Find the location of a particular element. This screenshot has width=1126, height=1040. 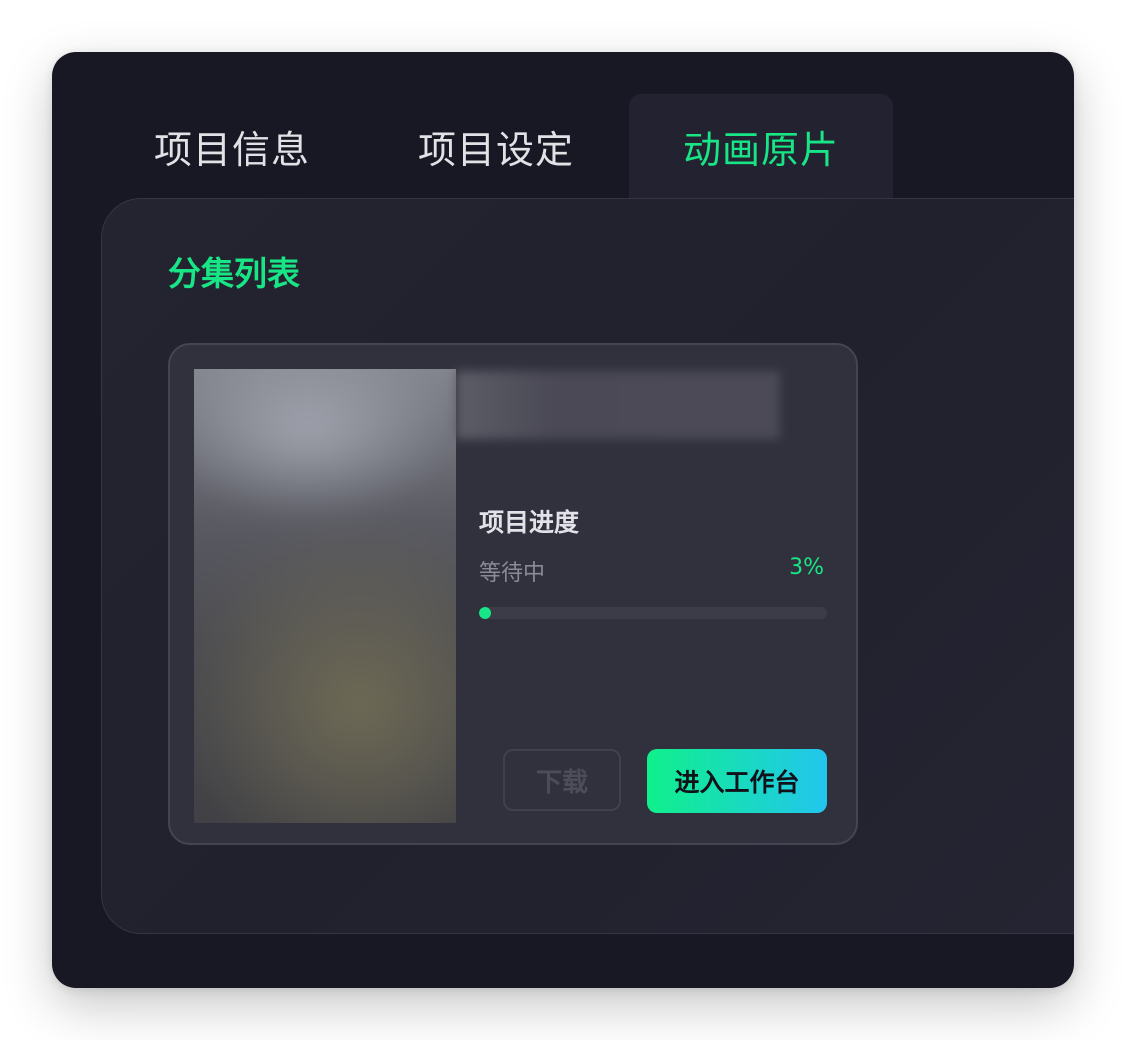

tab-project-settings: 项目设定 is located at coordinates (496, 146).